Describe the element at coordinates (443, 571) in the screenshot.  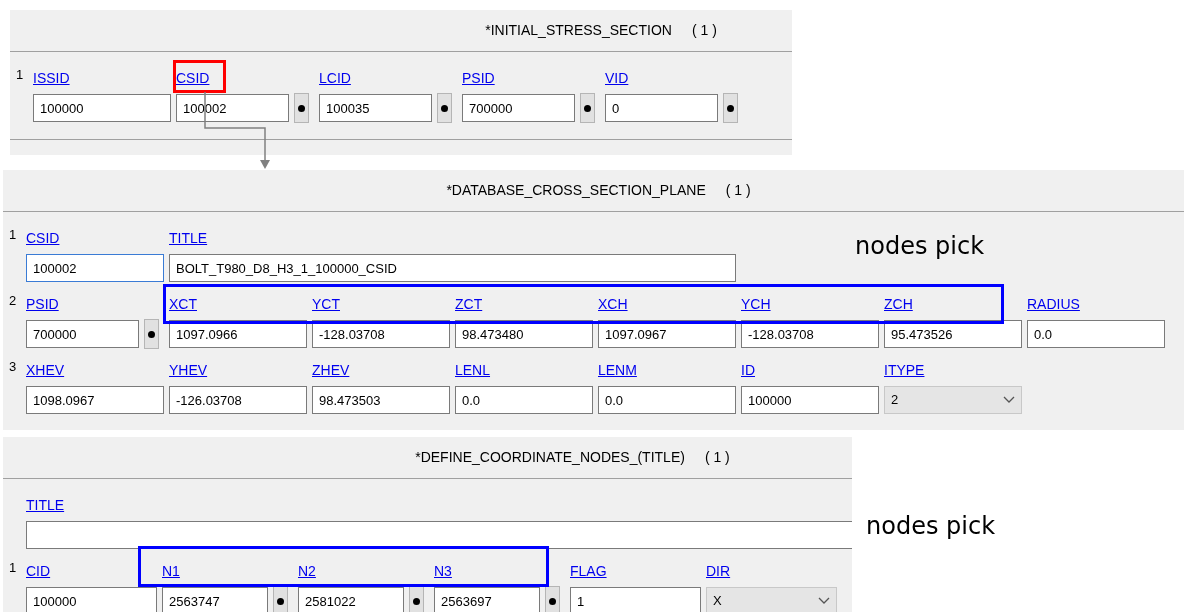
I see `field-label-link: N3` at that location.